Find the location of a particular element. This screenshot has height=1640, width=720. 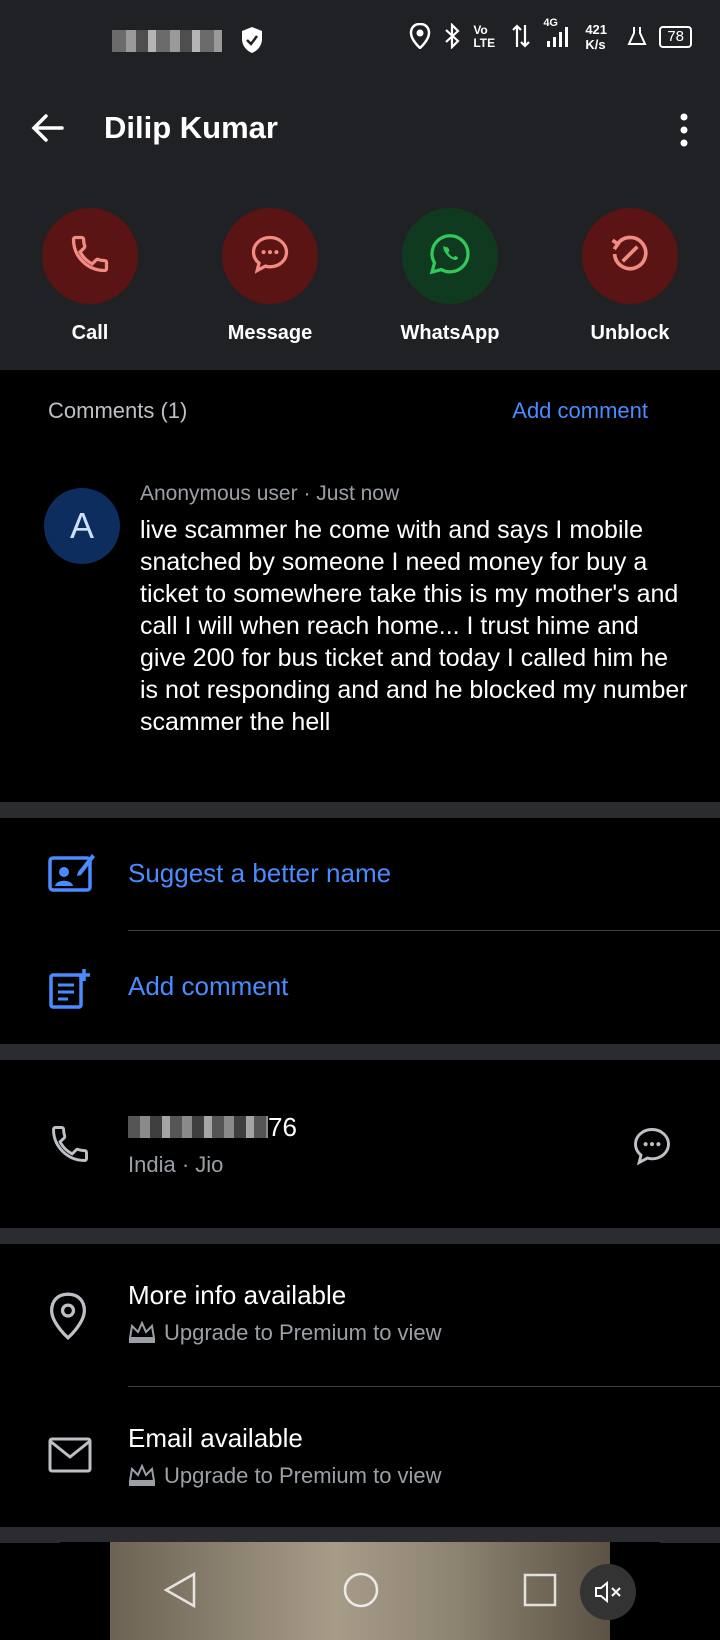

nav-home-icon is located at coordinates (361, 1592).